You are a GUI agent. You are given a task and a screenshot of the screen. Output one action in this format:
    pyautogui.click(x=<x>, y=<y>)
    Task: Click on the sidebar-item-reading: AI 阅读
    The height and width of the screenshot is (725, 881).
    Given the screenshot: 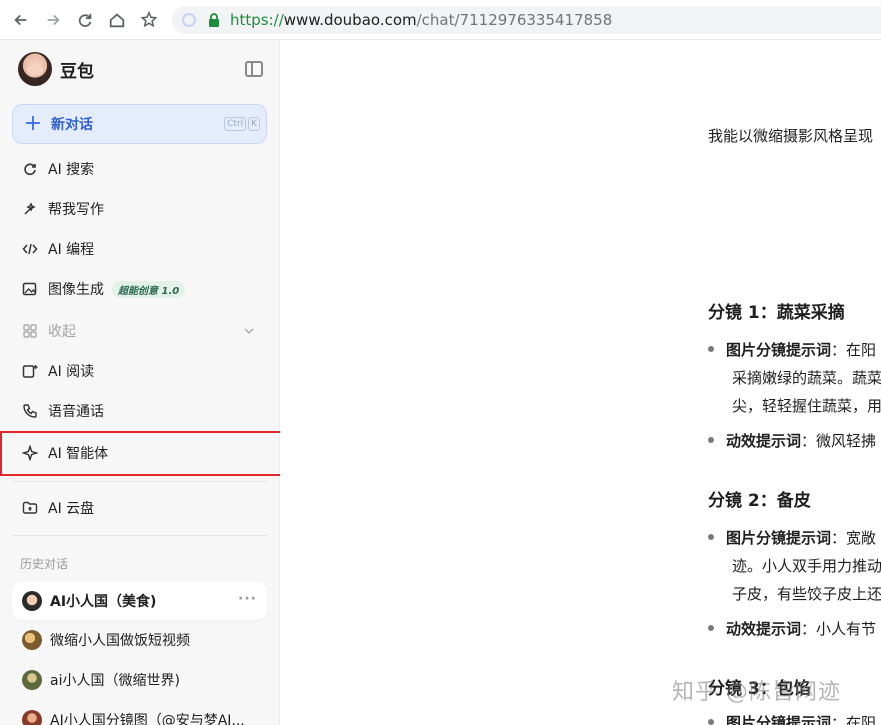 What is the action you would take?
    pyautogui.click(x=139, y=371)
    